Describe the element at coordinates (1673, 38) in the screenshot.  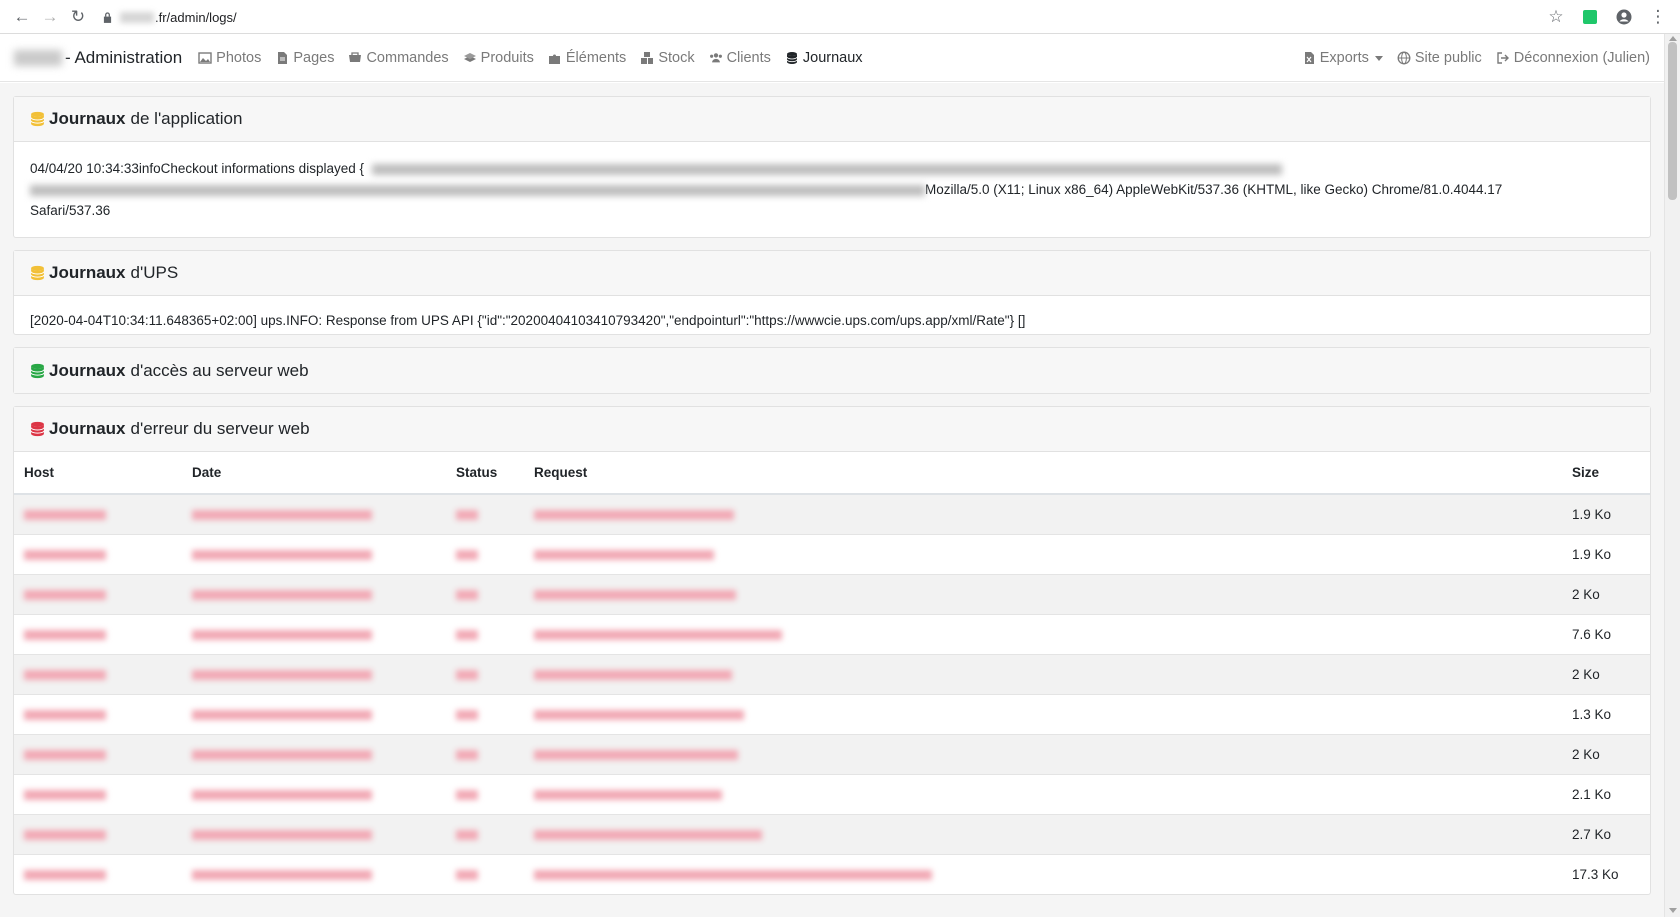
I see `scroll-up-icon` at that location.